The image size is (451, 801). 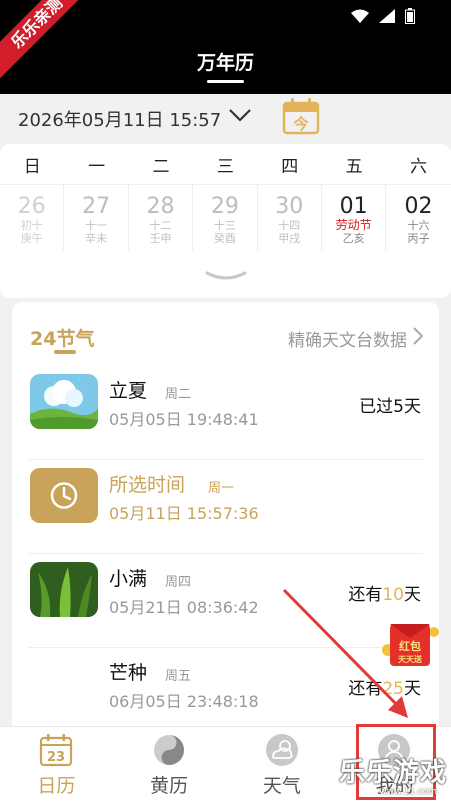 I want to click on term-weekday: 周二, so click(x=178, y=394).